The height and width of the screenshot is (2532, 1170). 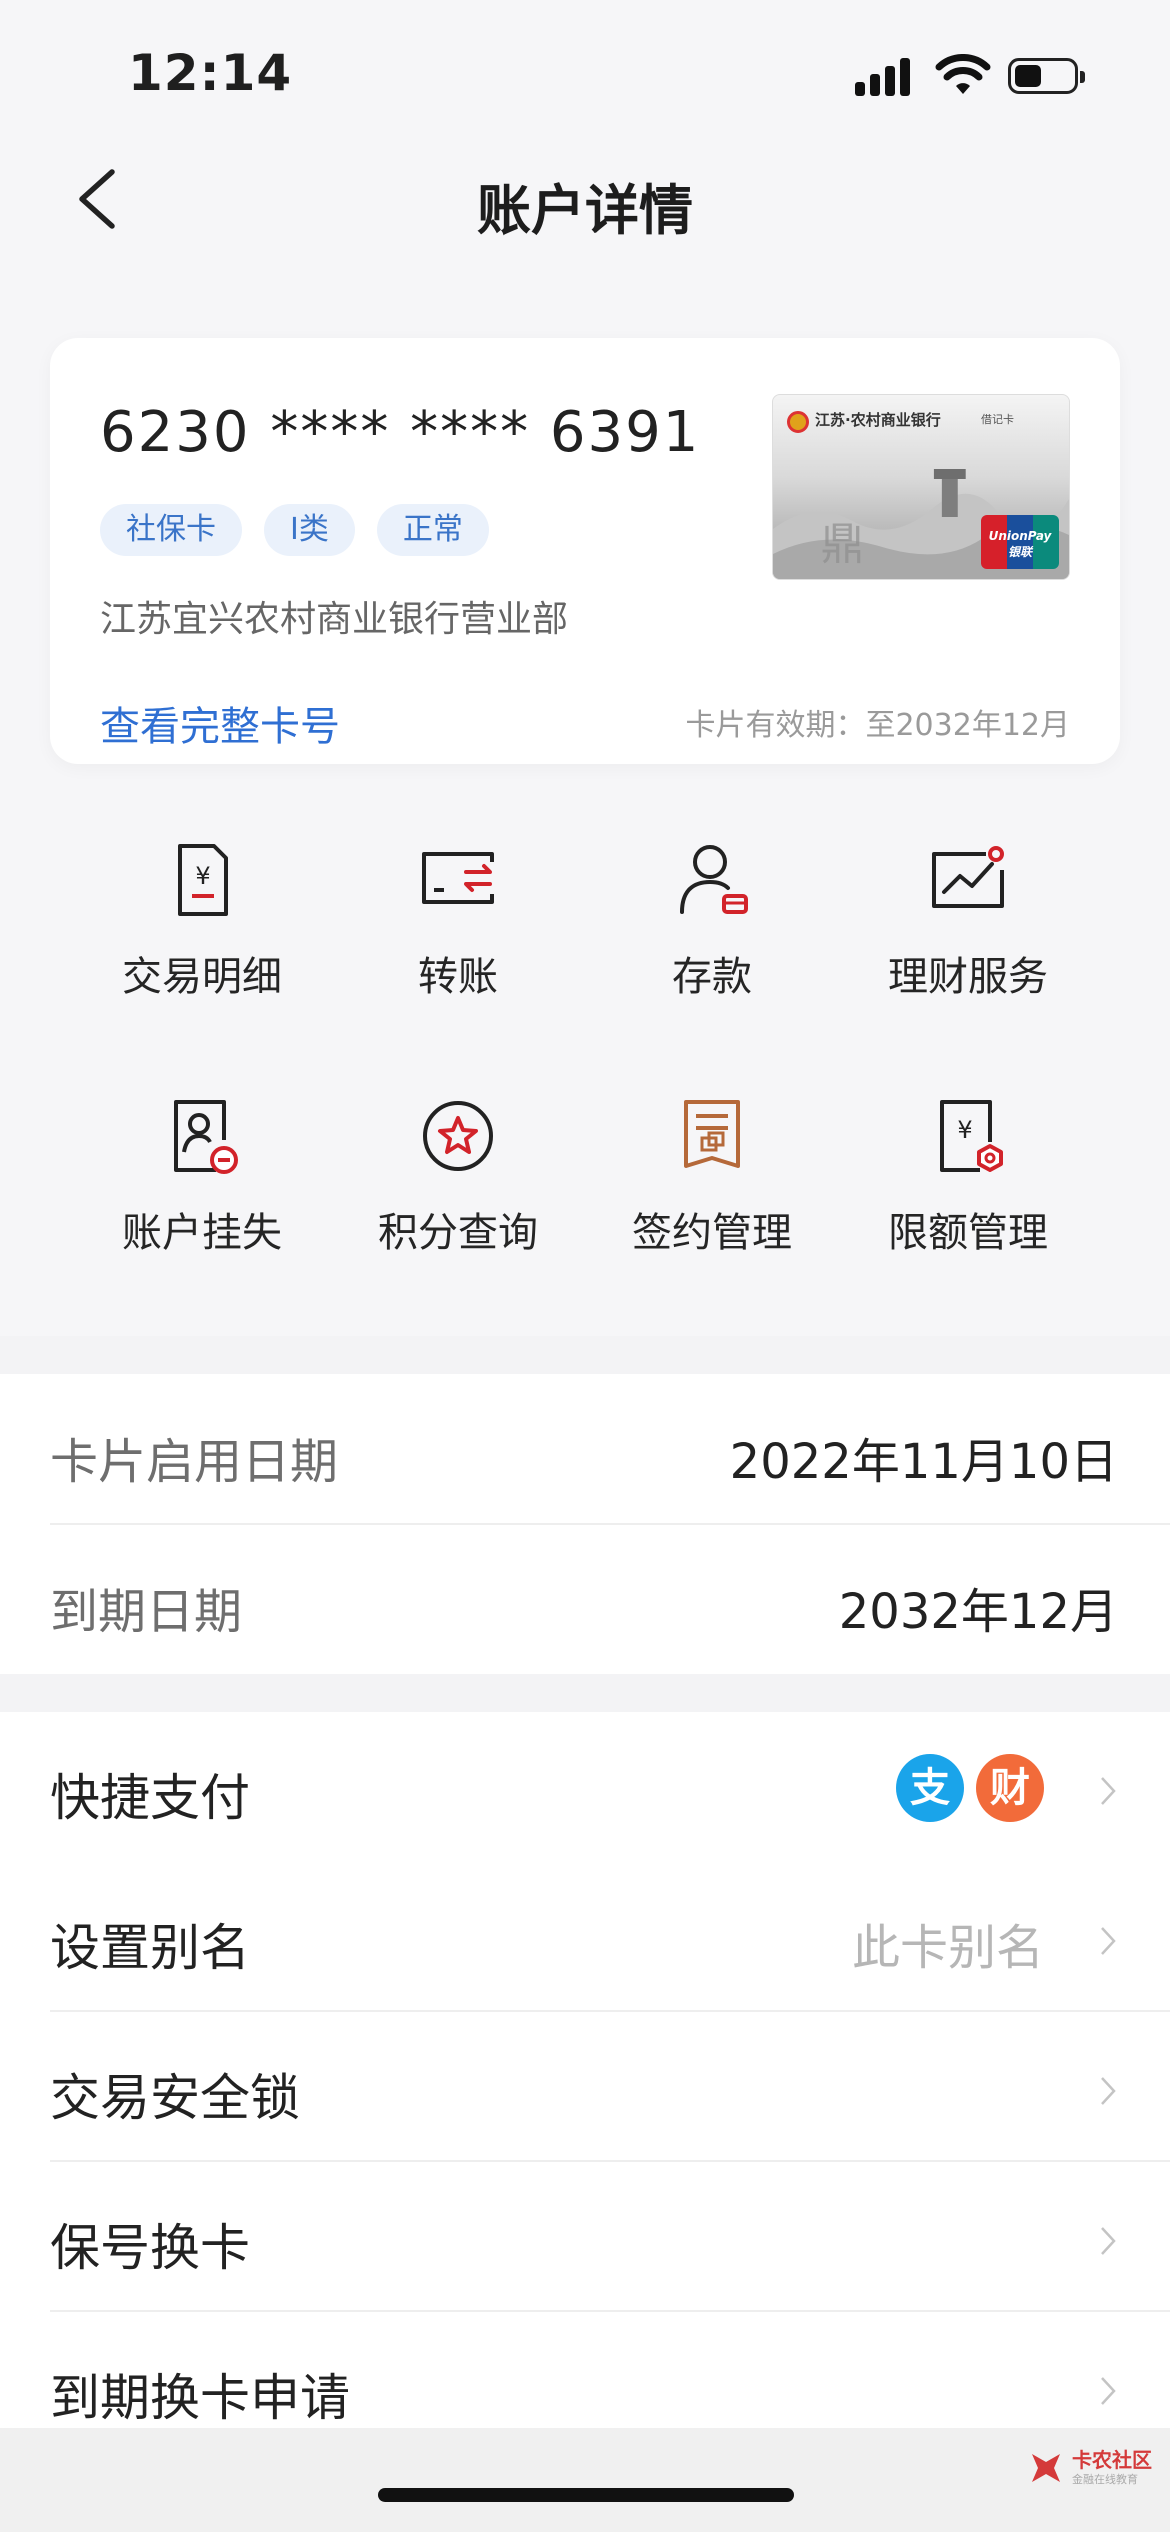 What do you see at coordinates (1046, 2468) in the screenshot?
I see `watermark-logo-icon` at bounding box center [1046, 2468].